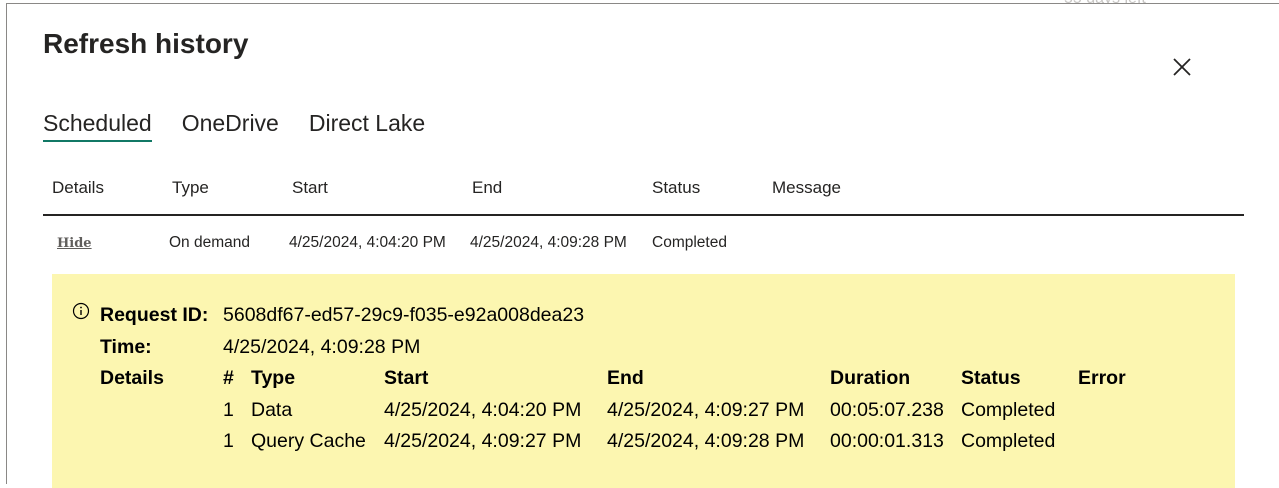  What do you see at coordinates (887, 441) in the screenshot?
I see `subrow-duration: 00:00:01.313` at bounding box center [887, 441].